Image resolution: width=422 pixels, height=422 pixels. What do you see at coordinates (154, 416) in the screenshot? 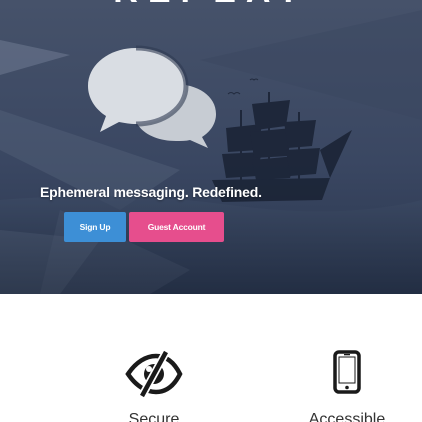
I see `feature-label: Secure` at bounding box center [154, 416].